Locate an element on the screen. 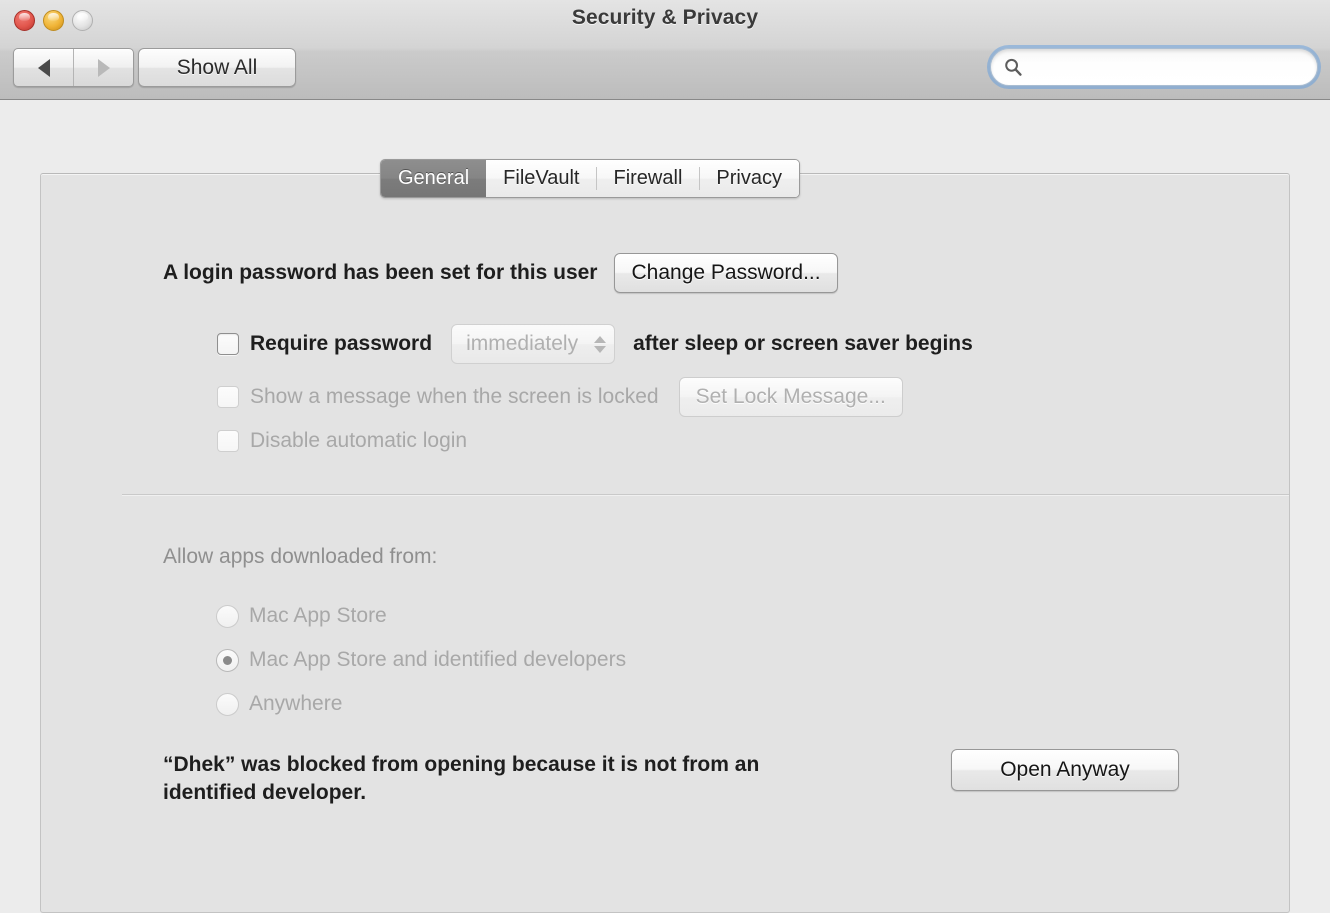  disable-auto-login-row: Disable automatic login is located at coordinates (342, 441).